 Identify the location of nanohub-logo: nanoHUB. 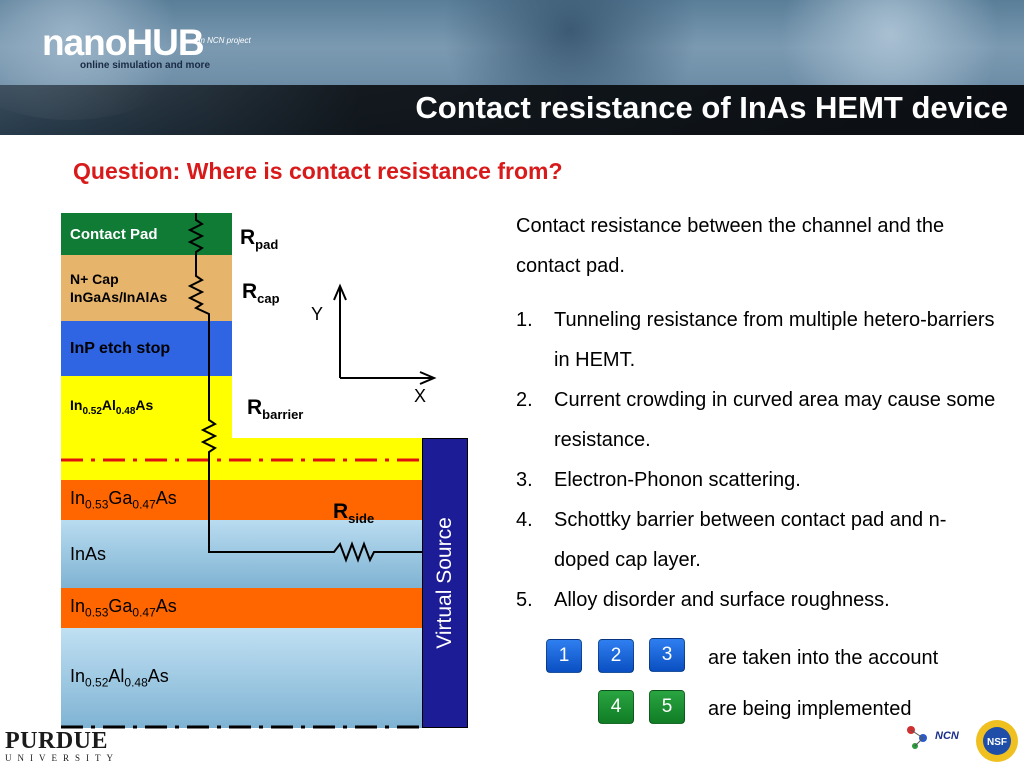
(123, 43).